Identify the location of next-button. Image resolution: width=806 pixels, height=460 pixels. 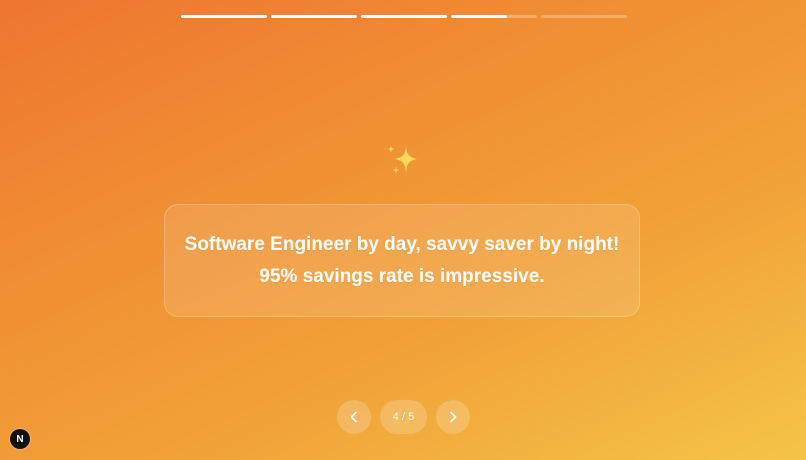
(453, 417).